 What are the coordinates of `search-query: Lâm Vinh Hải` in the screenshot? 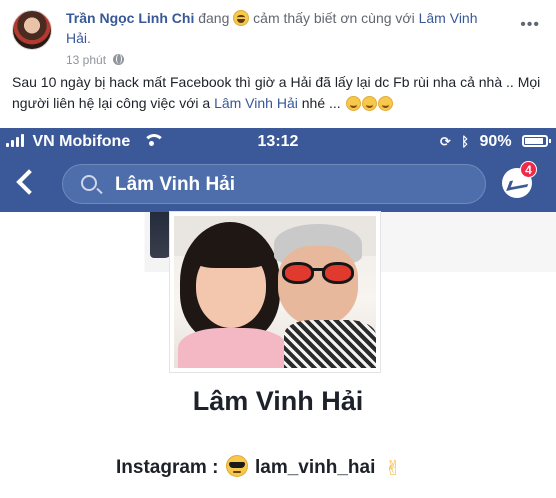 It's located at (175, 184).